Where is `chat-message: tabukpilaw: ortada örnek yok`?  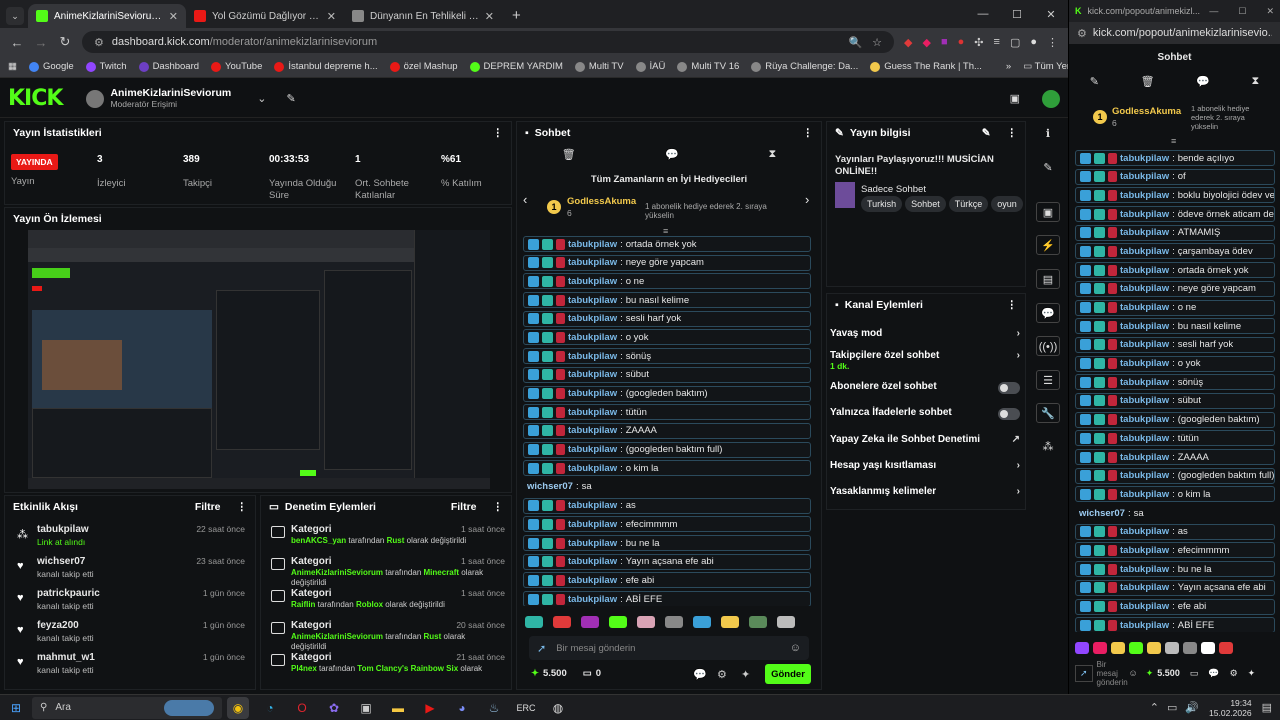 chat-message: tabukpilaw: ortada örnek yok is located at coordinates (667, 244).